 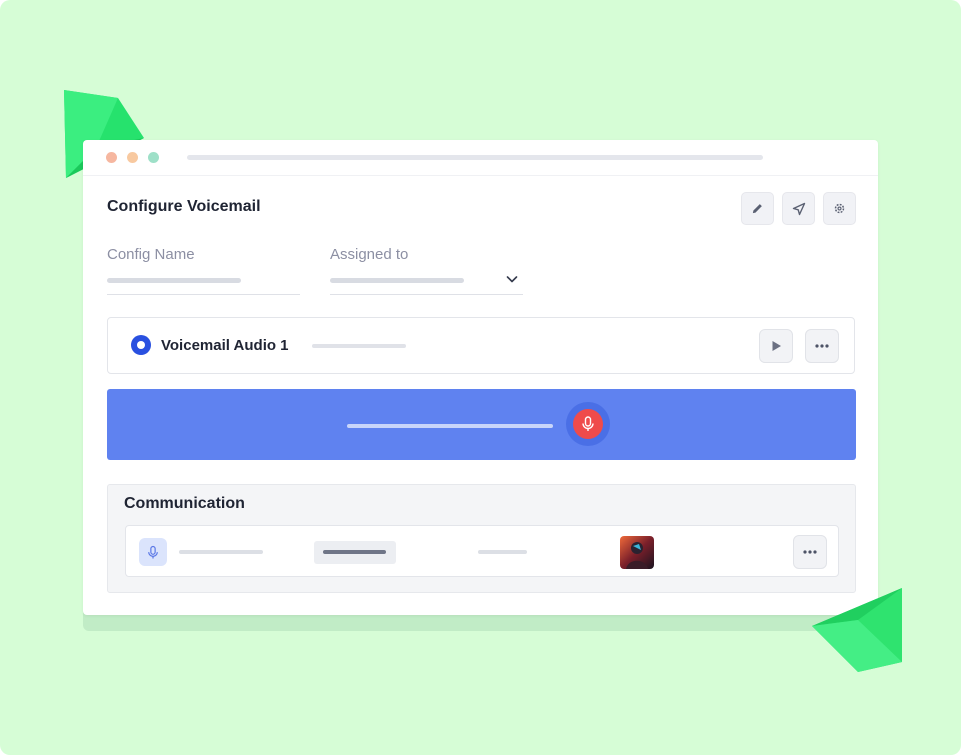 I want to click on send-button, so click(x=798, y=208).